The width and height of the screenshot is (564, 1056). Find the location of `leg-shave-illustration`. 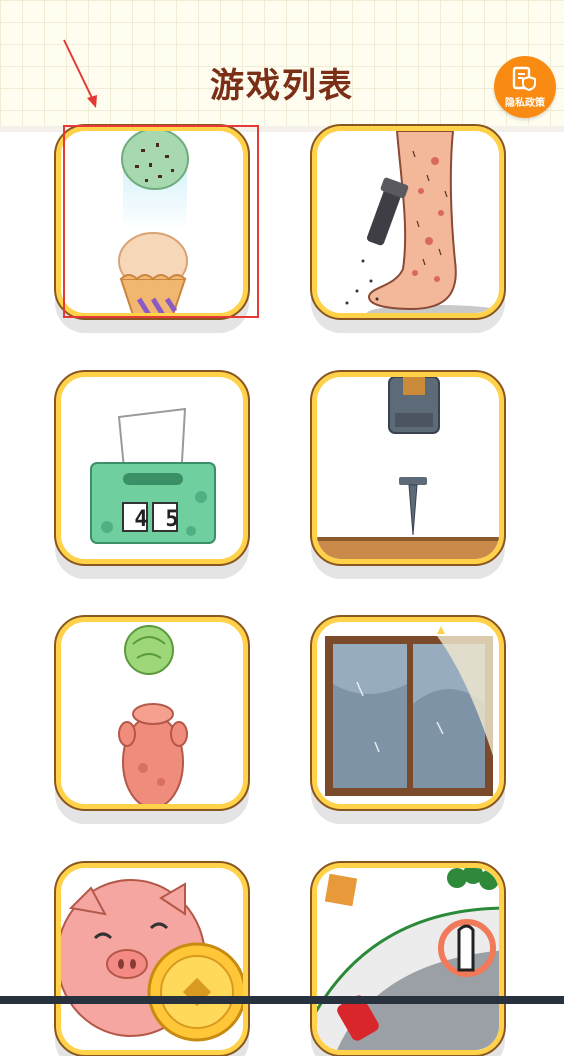

leg-shave-illustration is located at coordinates (422, 222).